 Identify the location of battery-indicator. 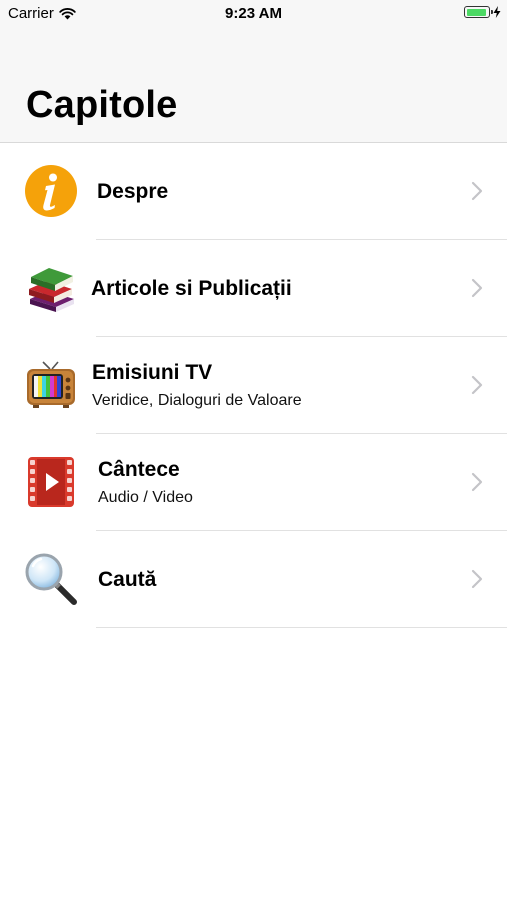
(482, 12).